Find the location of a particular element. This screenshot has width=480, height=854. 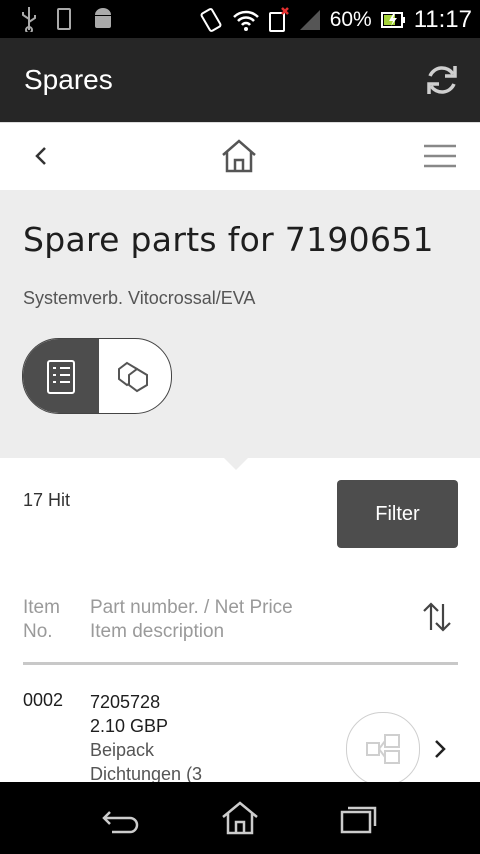

list-view-button is located at coordinates (61, 376).